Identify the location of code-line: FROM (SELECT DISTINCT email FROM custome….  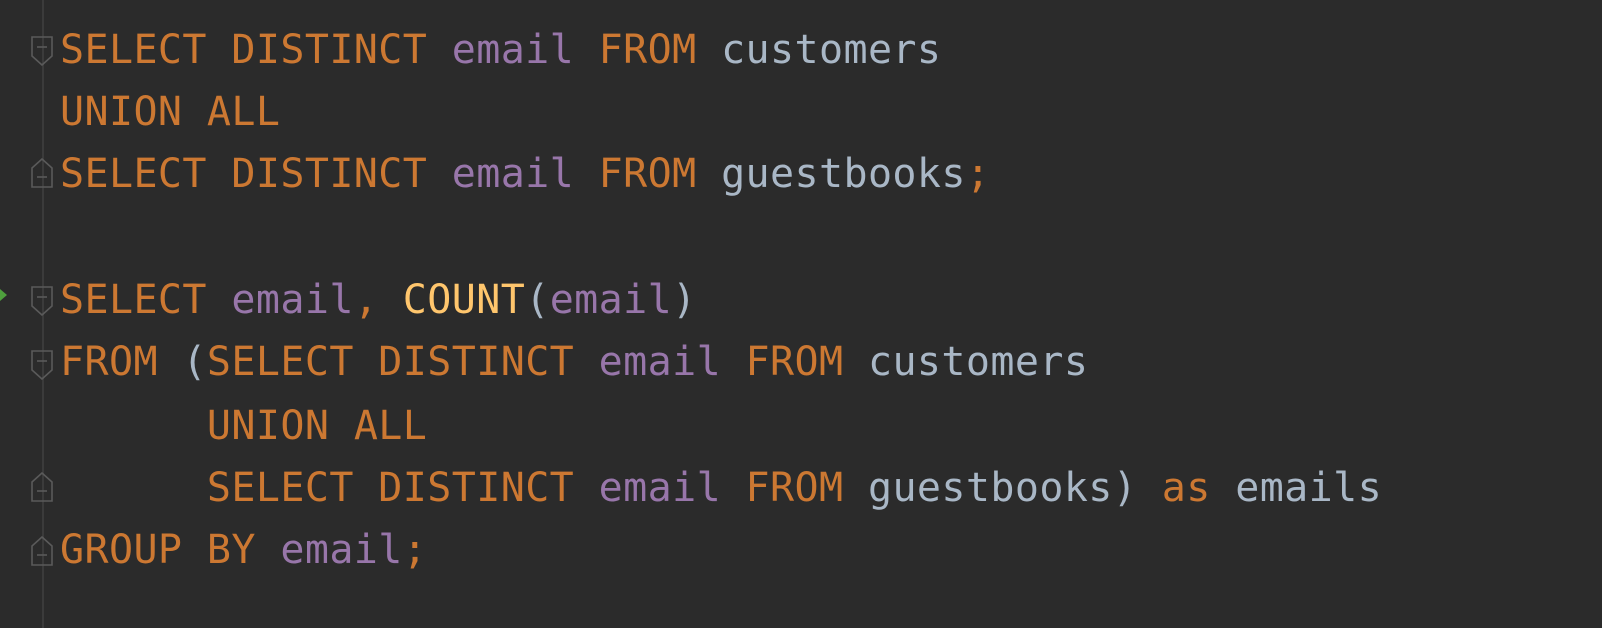
(574, 362).